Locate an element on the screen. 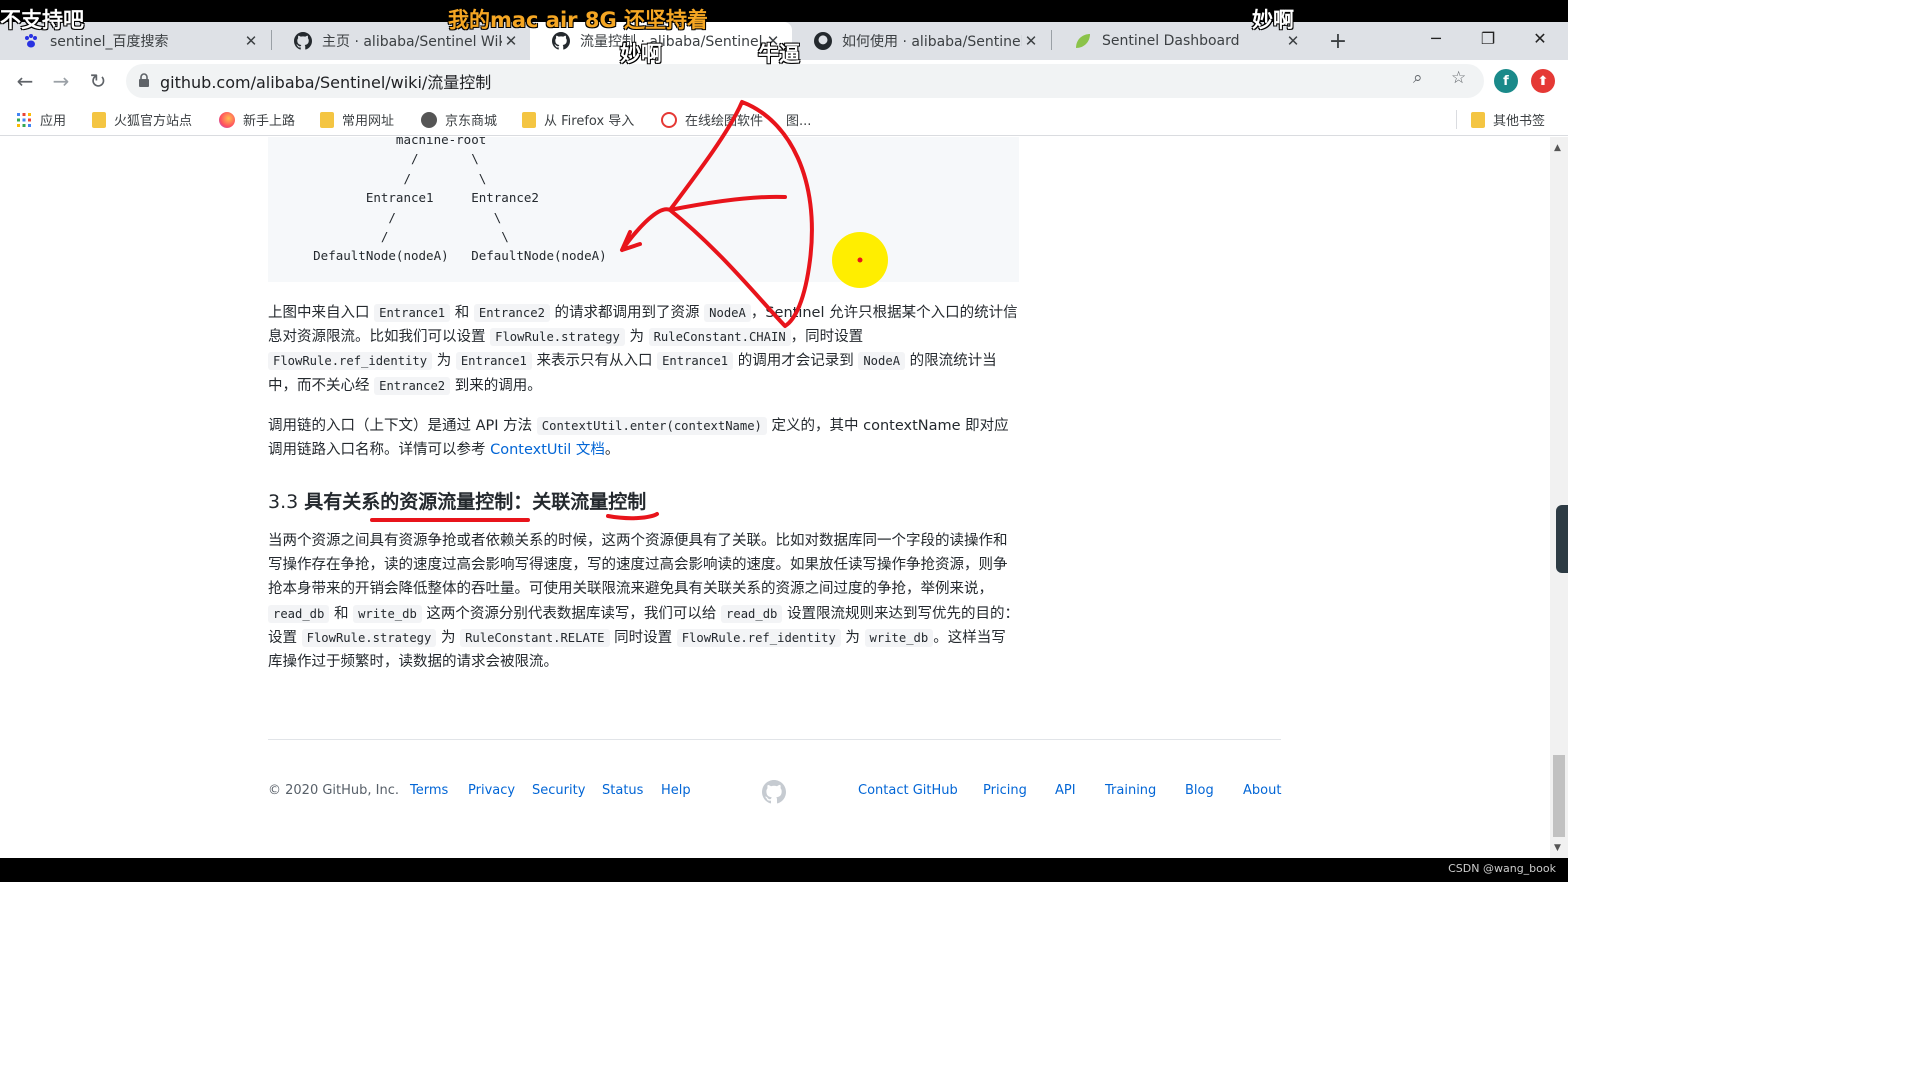  github-mark-icon is located at coordinates (774, 792).